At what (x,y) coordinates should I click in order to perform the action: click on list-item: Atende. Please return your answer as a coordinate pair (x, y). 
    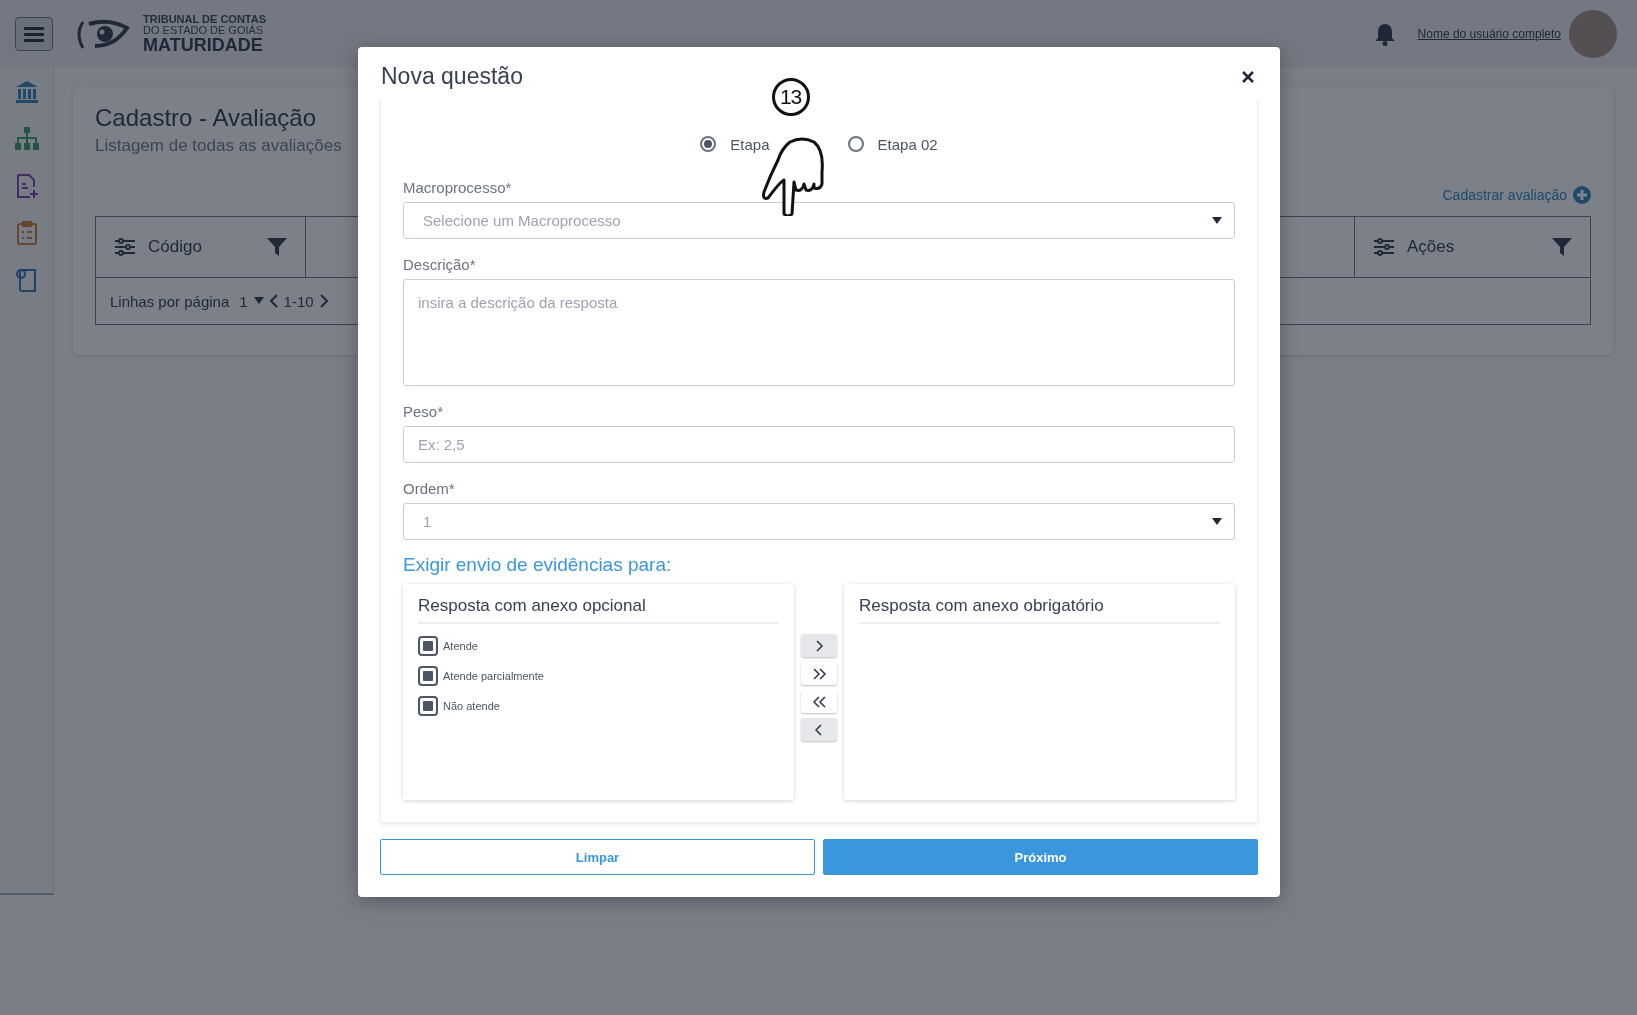
    Looking at the image, I should click on (598, 646).